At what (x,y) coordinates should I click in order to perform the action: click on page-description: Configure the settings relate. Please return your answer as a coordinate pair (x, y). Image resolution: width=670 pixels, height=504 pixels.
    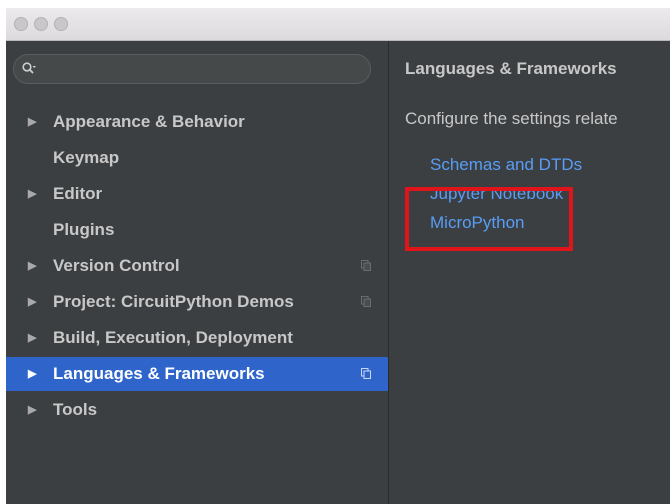
    Looking at the image, I should click on (511, 118).